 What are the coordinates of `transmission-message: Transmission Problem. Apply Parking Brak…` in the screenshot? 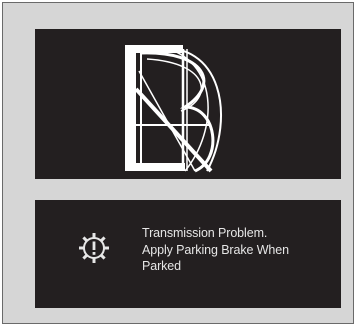 It's located at (239, 250).